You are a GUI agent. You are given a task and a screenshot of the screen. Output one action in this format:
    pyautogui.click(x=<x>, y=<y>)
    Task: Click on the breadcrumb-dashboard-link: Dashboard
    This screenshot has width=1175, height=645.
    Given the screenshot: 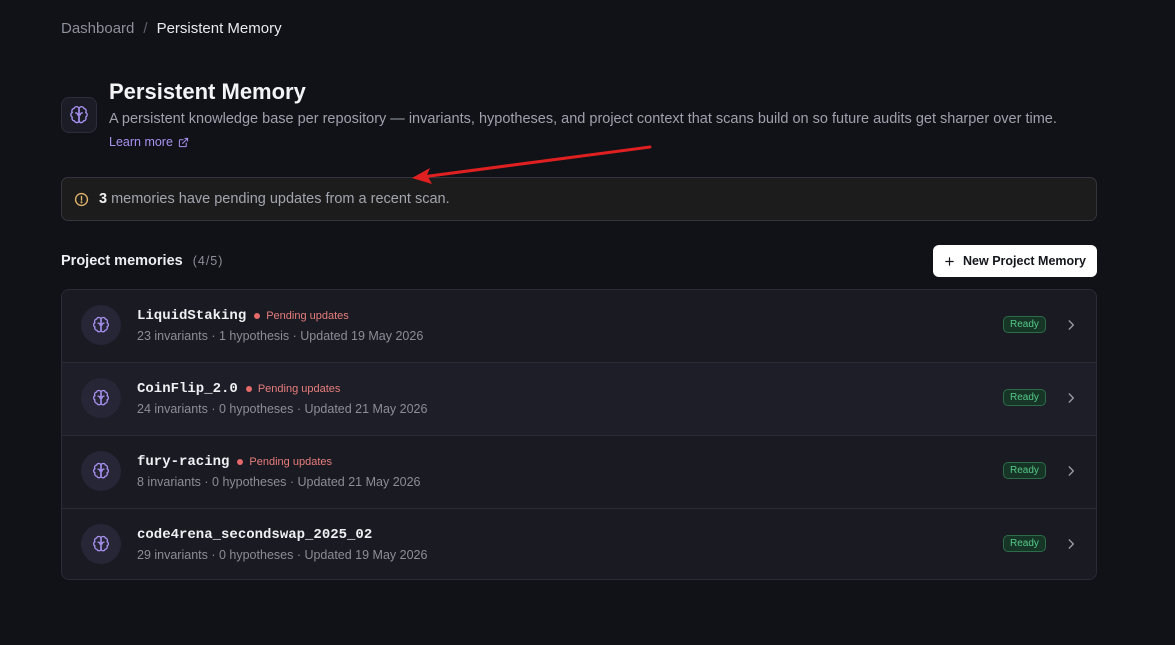 What is the action you would take?
    pyautogui.click(x=97, y=29)
    